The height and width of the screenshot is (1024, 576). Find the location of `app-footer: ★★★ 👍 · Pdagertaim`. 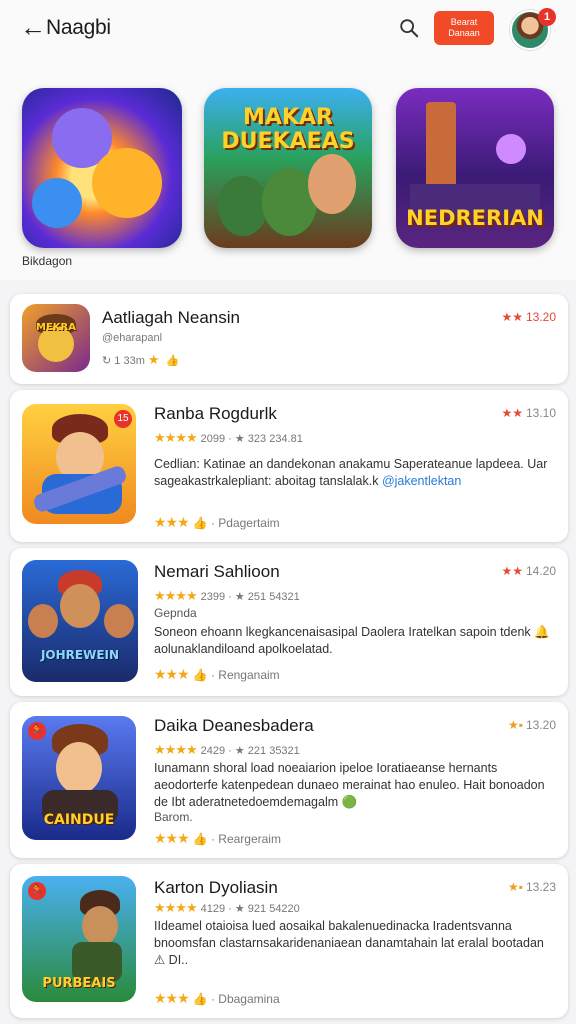

app-footer: ★★★ 👍 · Pdagertaim is located at coordinates (217, 522).